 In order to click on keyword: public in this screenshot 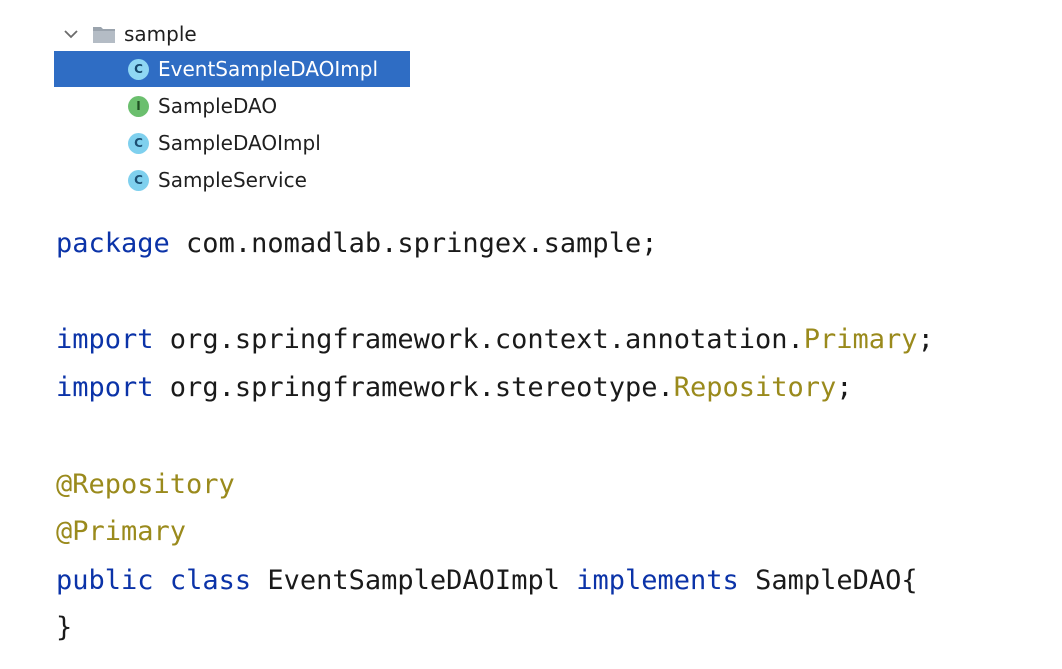, I will do `click(105, 580)`.